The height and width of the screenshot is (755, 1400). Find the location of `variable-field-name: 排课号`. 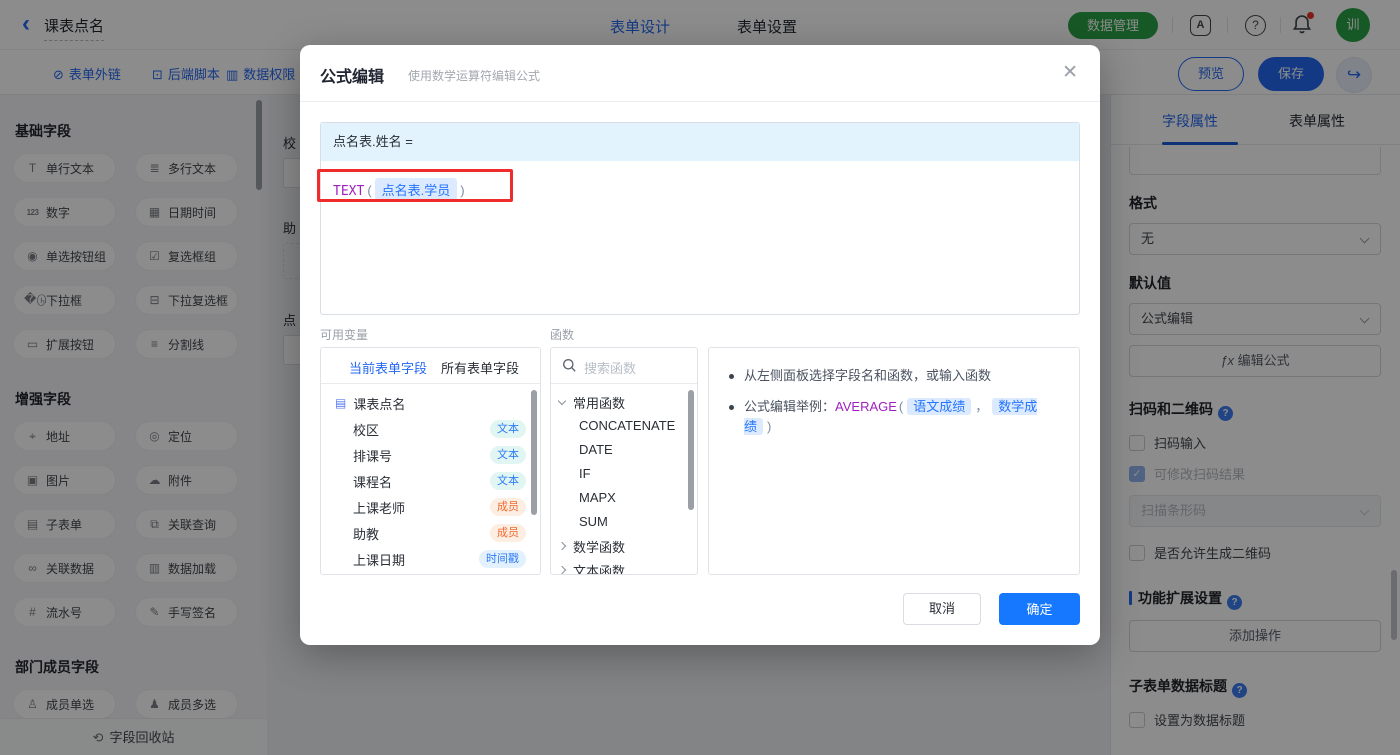

variable-field-name: 排课号 is located at coordinates (373, 456).